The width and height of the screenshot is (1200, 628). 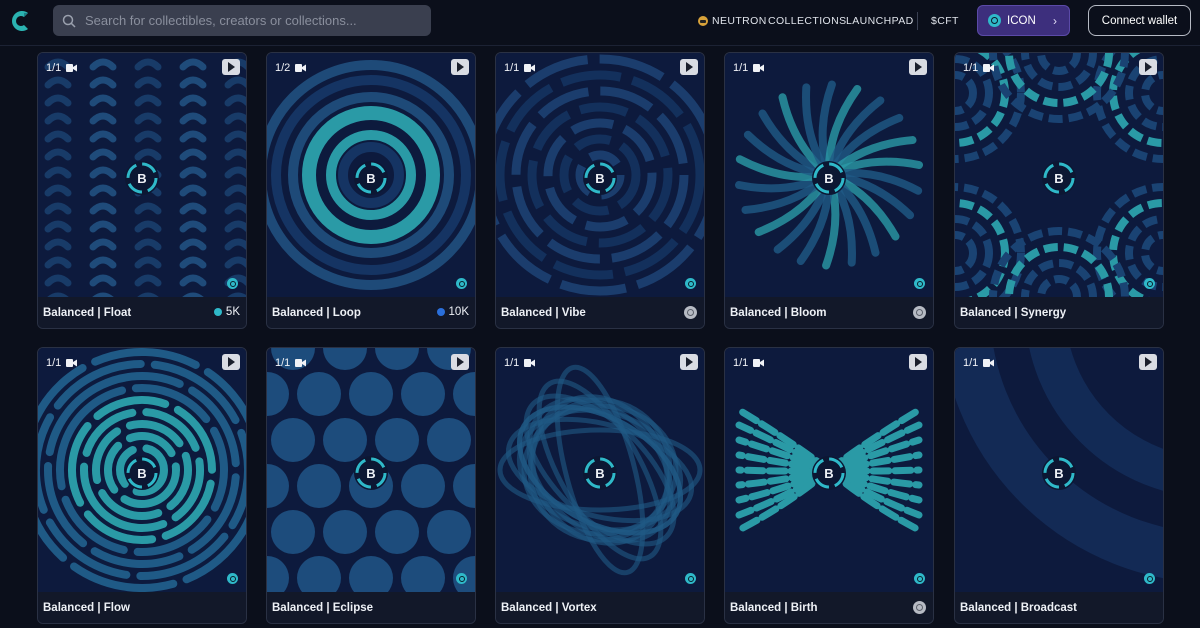 What do you see at coordinates (945, 21) in the screenshot?
I see `nav-cft: $CFT` at bounding box center [945, 21].